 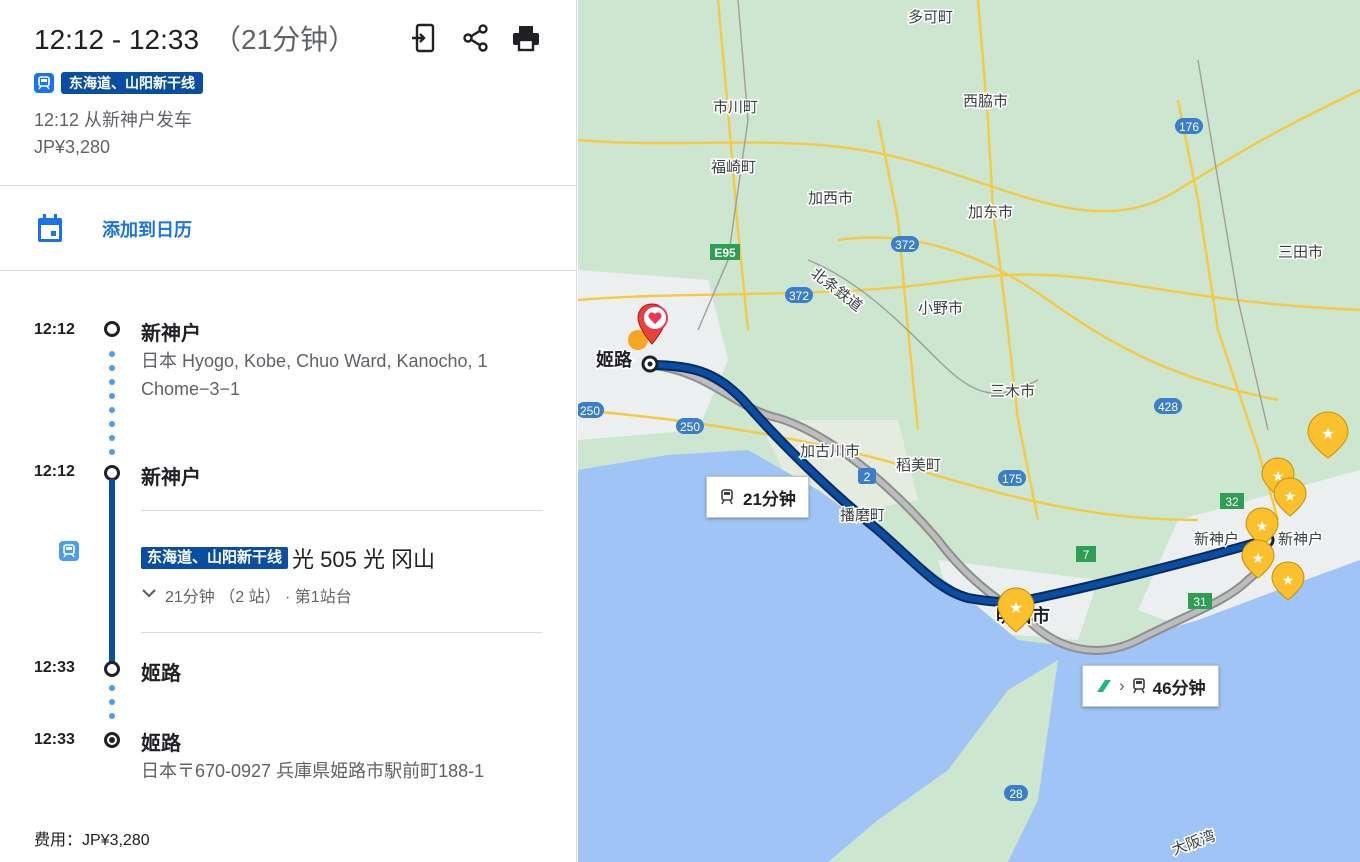 I want to click on road-shield: 31, so click(x=1200, y=601).